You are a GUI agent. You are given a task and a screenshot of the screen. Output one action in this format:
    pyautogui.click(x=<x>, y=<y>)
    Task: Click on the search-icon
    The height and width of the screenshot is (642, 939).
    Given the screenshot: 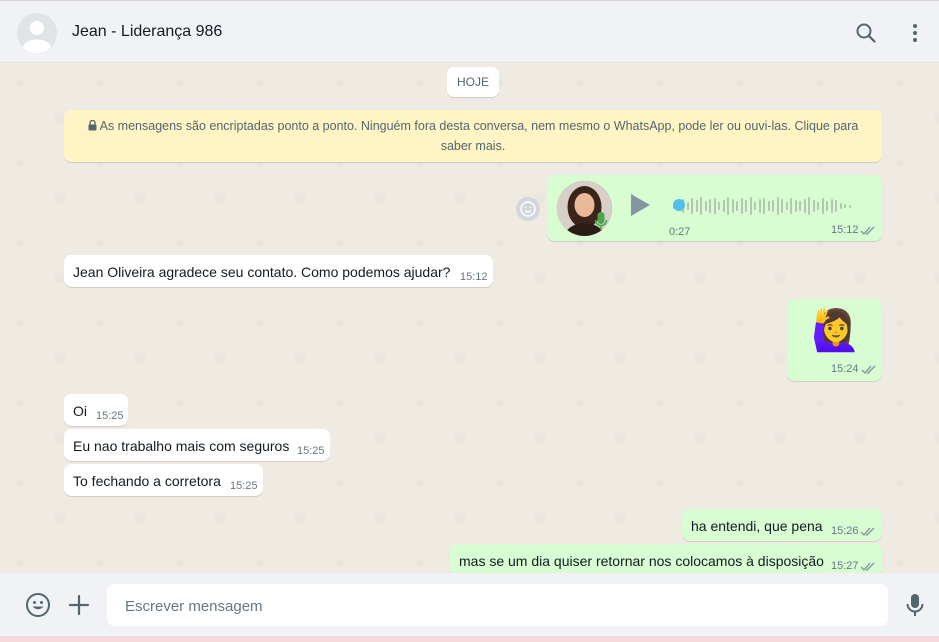 What is the action you would take?
    pyautogui.click(x=866, y=33)
    